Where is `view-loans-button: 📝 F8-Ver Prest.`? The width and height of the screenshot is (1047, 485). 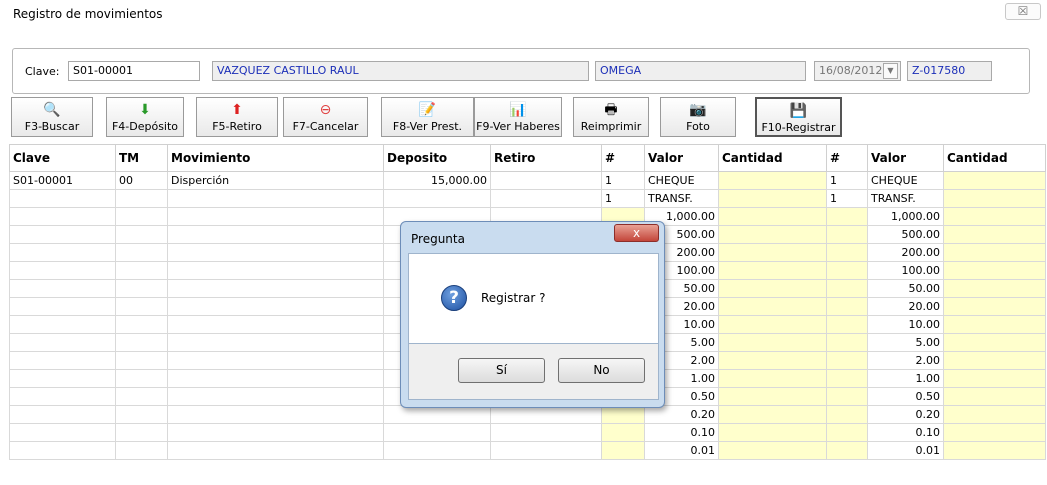 view-loans-button: 📝 F8-Ver Prest. is located at coordinates (427, 117).